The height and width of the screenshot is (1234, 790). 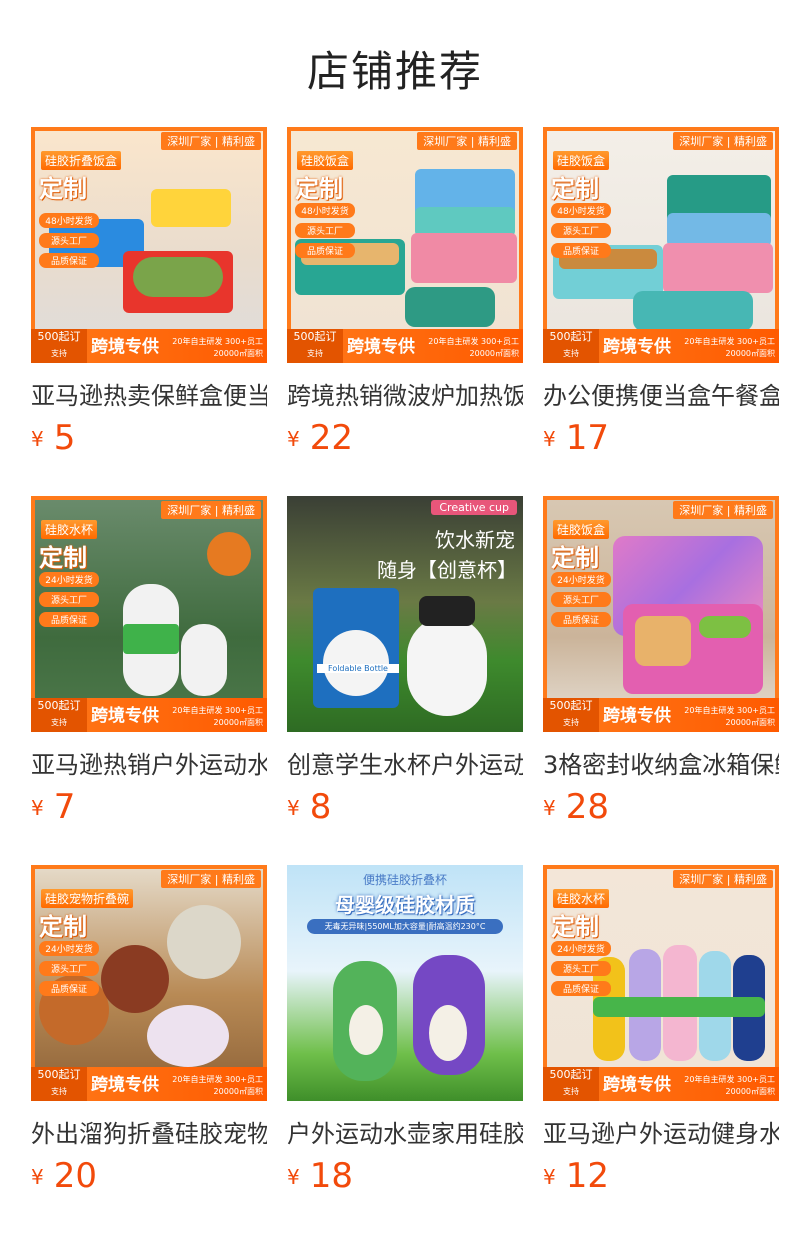 What do you see at coordinates (64, 1176) in the screenshot?
I see `product-price: ¥20` at bounding box center [64, 1176].